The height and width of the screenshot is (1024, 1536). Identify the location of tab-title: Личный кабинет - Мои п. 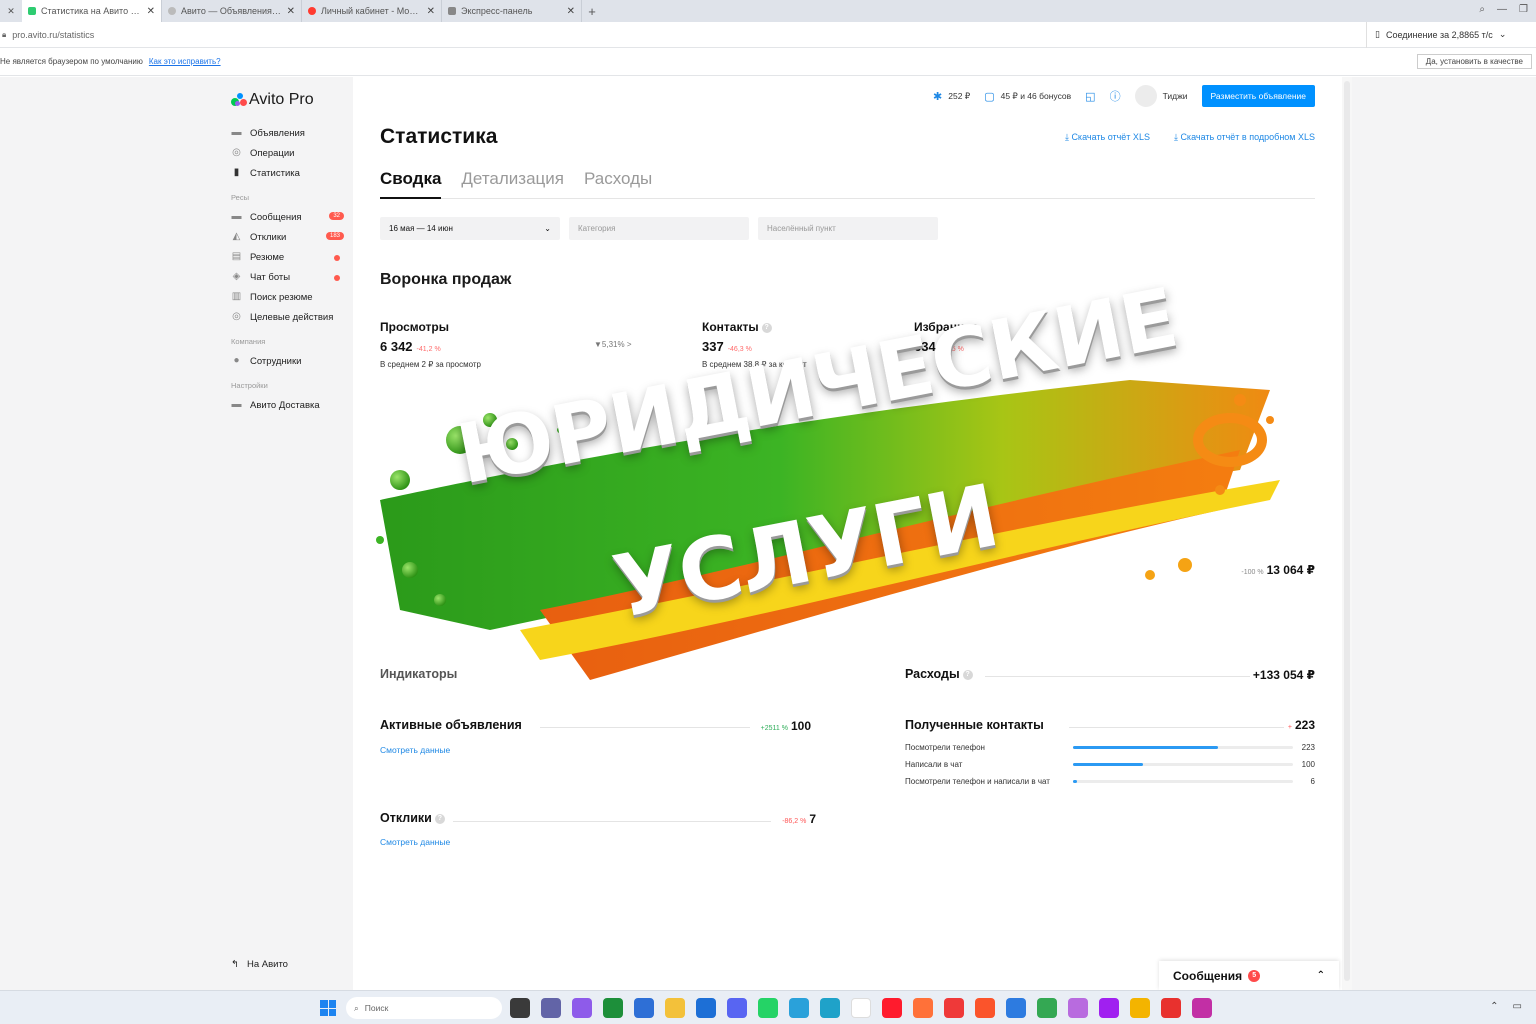
(371, 11).